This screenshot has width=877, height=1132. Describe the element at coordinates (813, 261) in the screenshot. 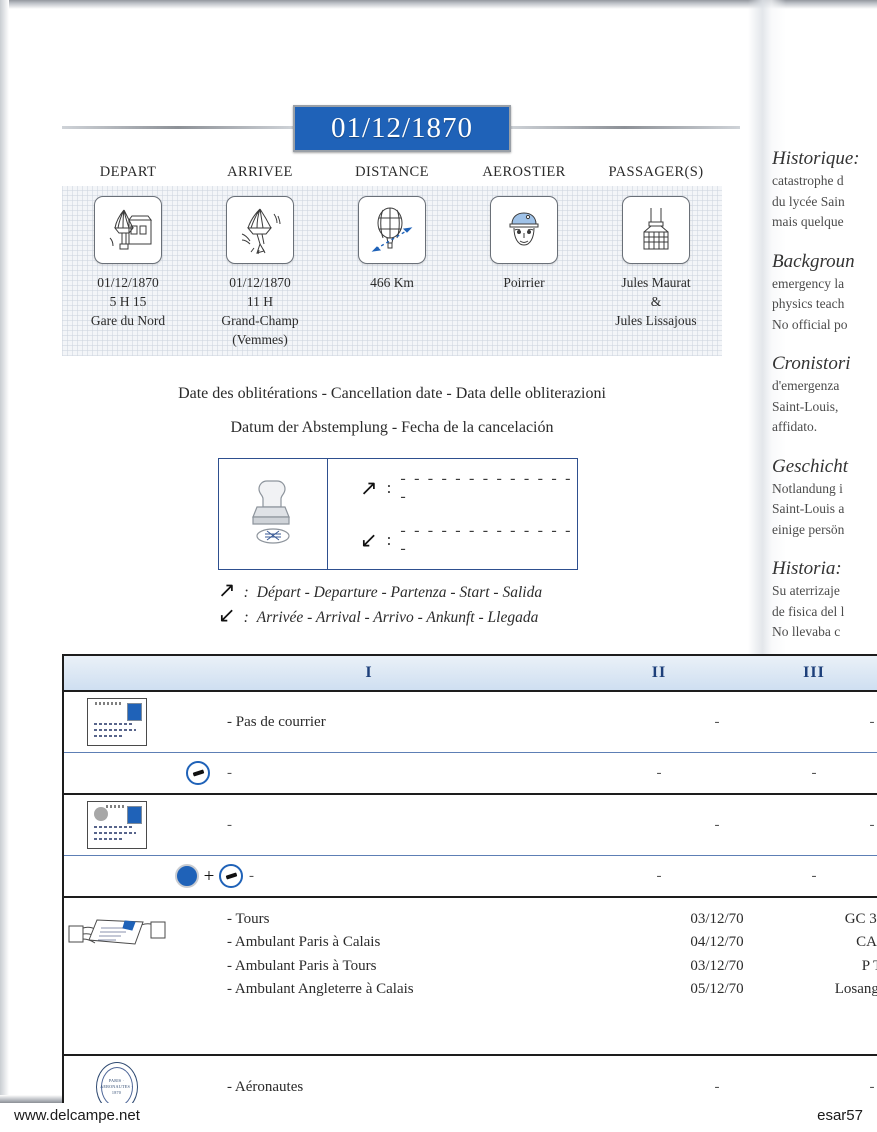

I see `note-heading: Backgroun` at that location.